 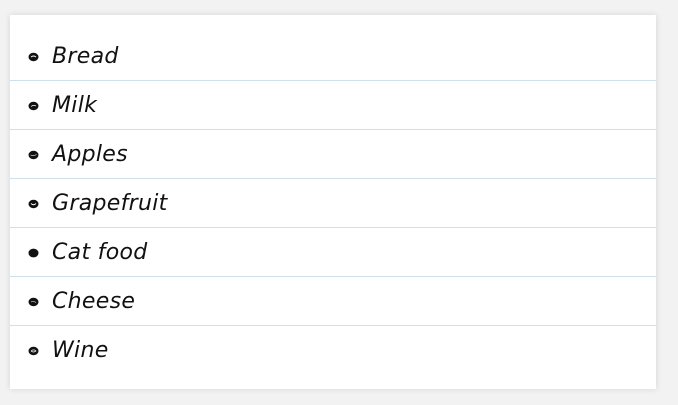 What do you see at coordinates (94, 301) in the screenshot?
I see `list-item-label: Cheese` at bounding box center [94, 301].